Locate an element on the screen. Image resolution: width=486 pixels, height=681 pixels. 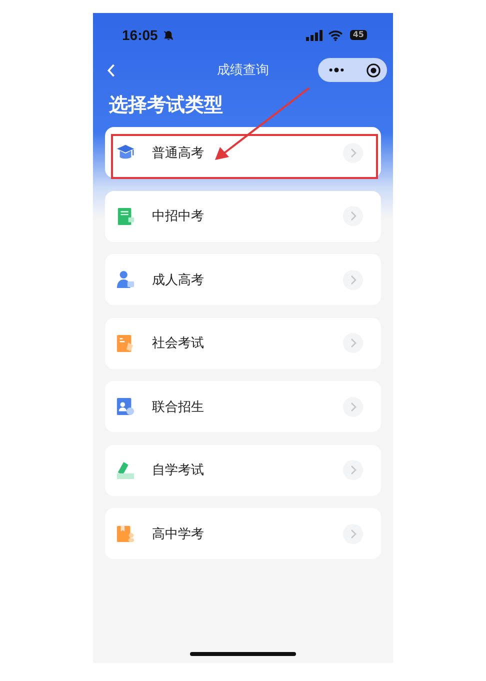
exam-type-label: 社会考试 is located at coordinates (178, 343).